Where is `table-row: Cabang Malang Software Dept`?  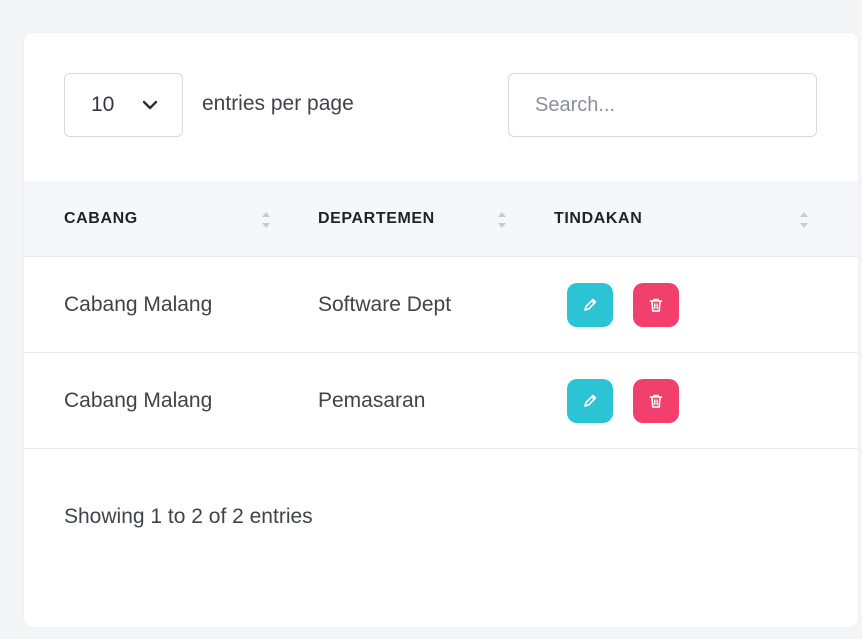
table-row: Cabang Malang Software Dept is located at coordinates (441, 305).